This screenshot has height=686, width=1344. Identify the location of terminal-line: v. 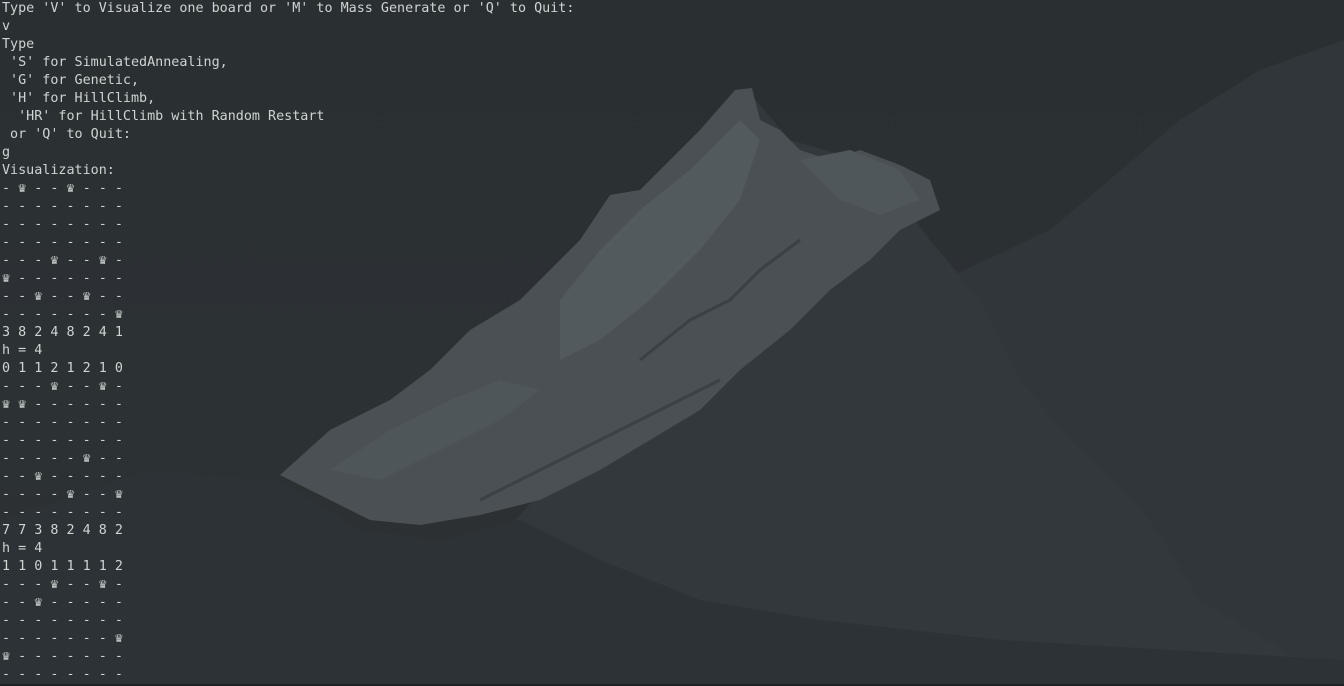
(6, 26).